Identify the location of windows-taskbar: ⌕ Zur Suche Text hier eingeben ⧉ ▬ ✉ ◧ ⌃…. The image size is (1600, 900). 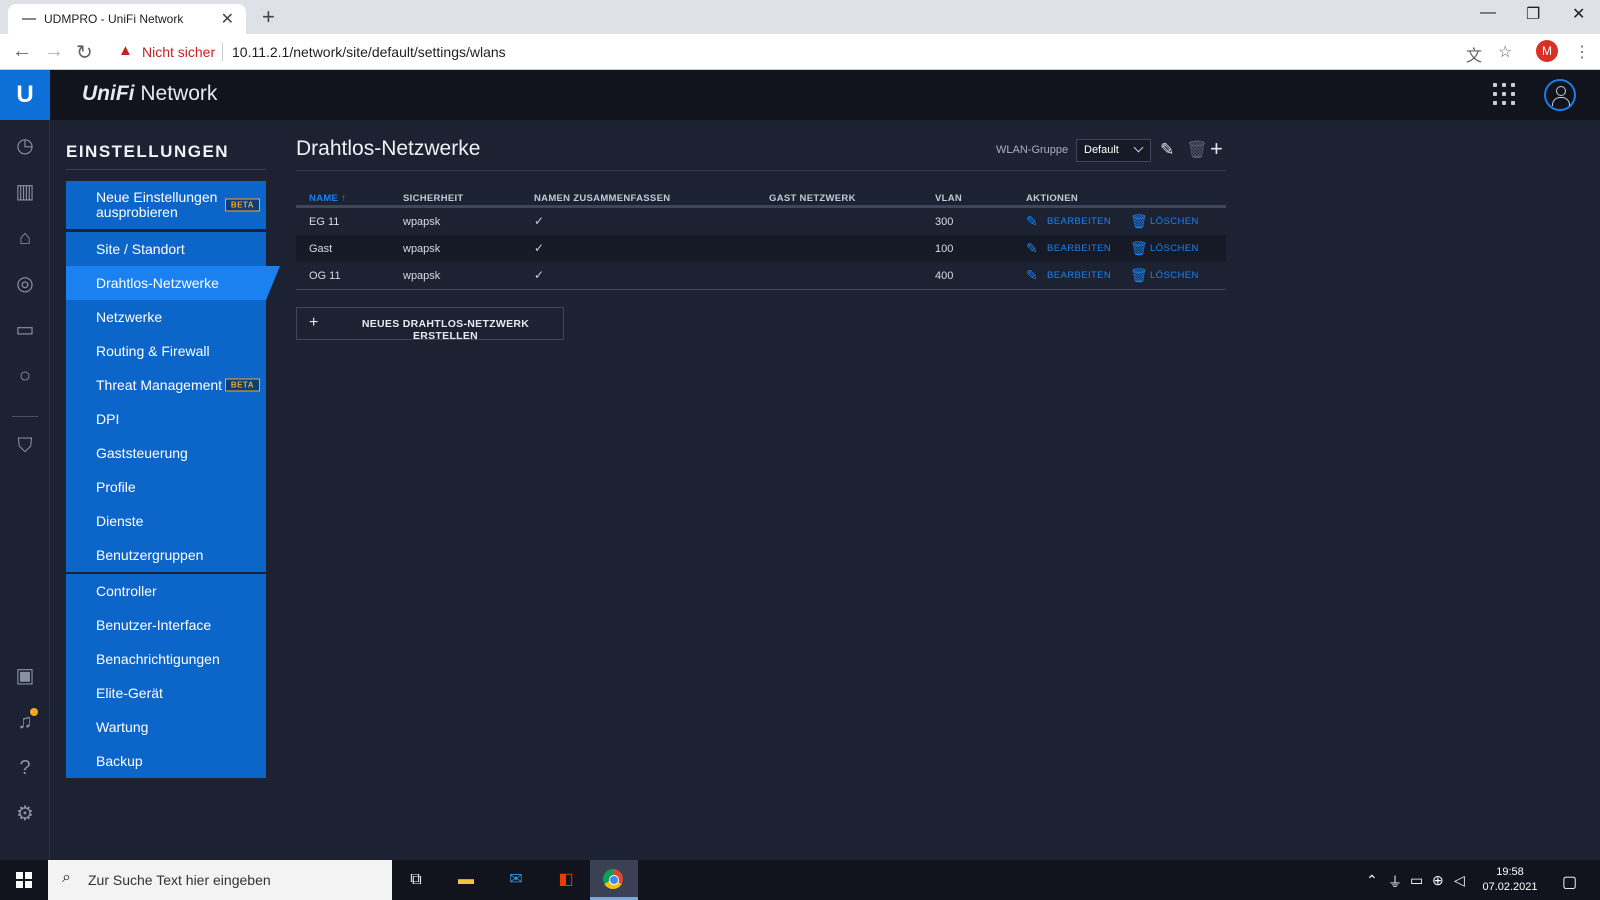
(800, 880).